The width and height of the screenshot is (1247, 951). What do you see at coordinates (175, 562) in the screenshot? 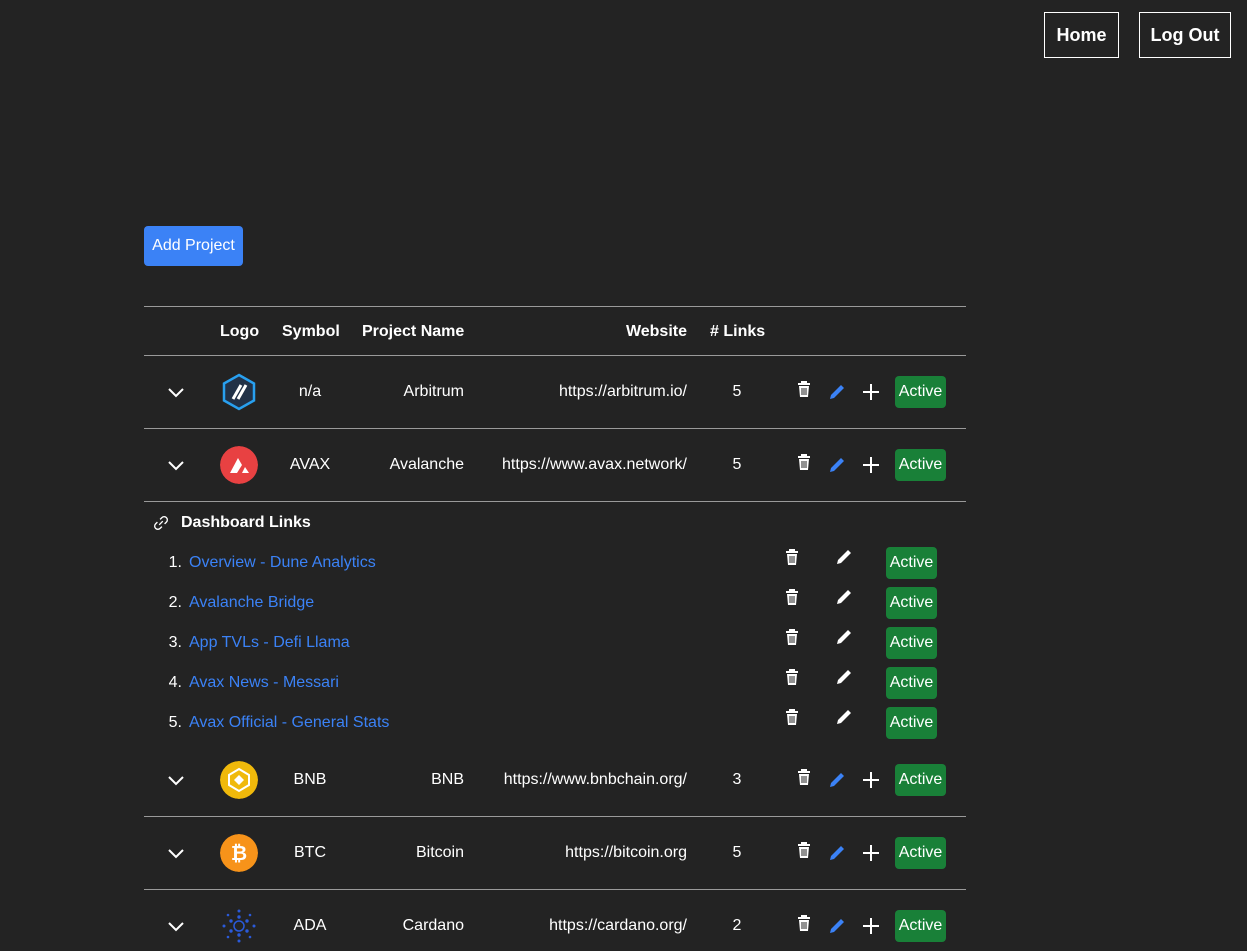
I see `link-number: 1.` at bounding box center [175, 562].